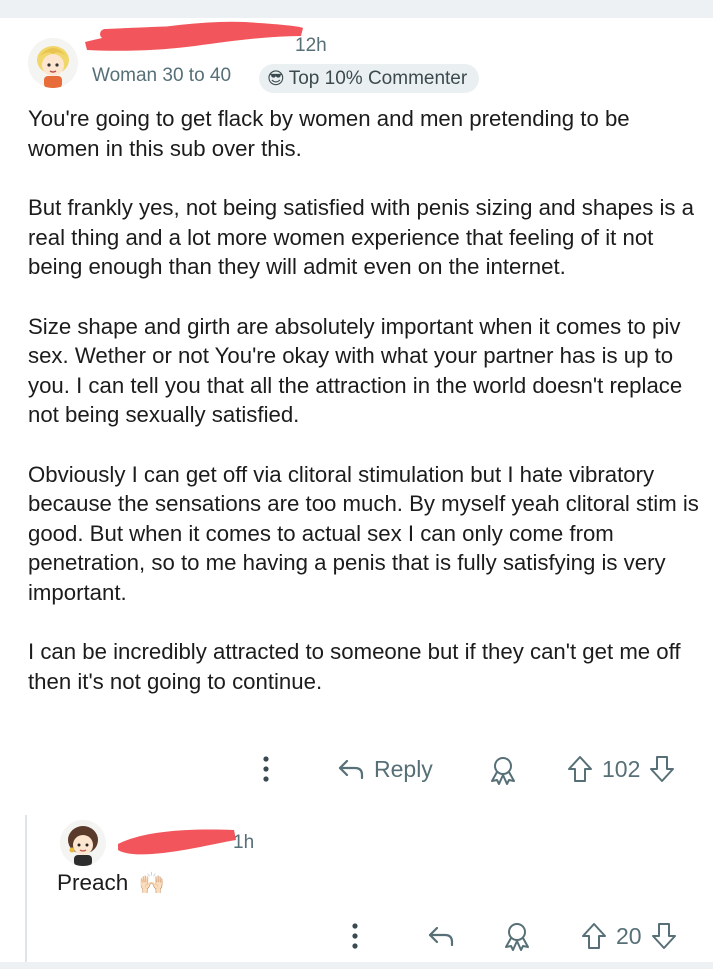  What do you see at coordinates (311, 45) in the screenshot?
I see `comment-timestamp: 12h` at bounding box center [311, 45].